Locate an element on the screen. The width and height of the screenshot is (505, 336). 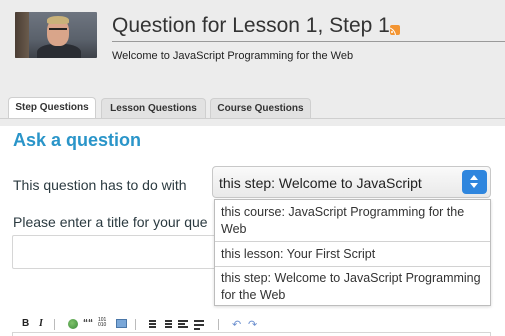
code-button: 101 010 is located at coordinates (102, 323).